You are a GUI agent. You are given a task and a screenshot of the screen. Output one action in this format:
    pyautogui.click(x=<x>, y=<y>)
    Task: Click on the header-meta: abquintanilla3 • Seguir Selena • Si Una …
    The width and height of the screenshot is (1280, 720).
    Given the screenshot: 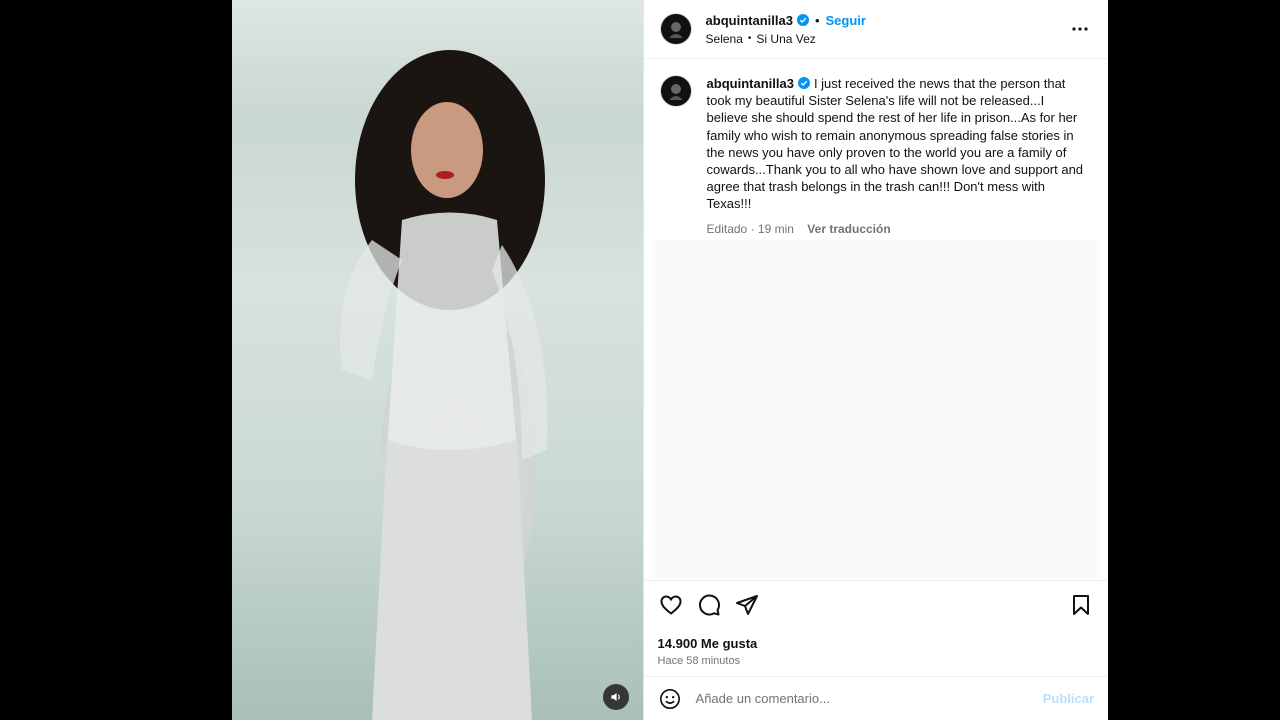 What is the action you would take?
    pyautogui.click(x=887, y=29)
    